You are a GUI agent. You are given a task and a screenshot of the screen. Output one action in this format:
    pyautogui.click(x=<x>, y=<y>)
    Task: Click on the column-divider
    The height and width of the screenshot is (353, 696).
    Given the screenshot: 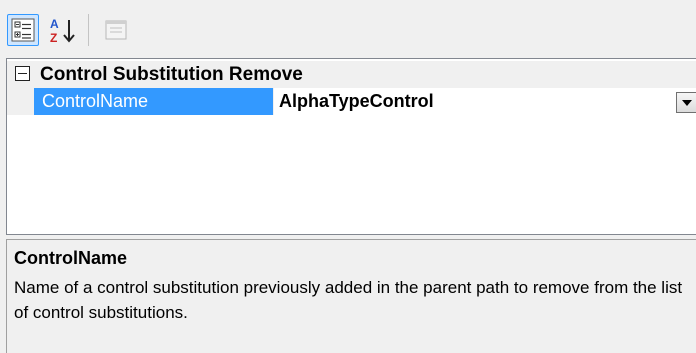 What is the action you would take?
    pyautogui.click(x=273, y=101)
    